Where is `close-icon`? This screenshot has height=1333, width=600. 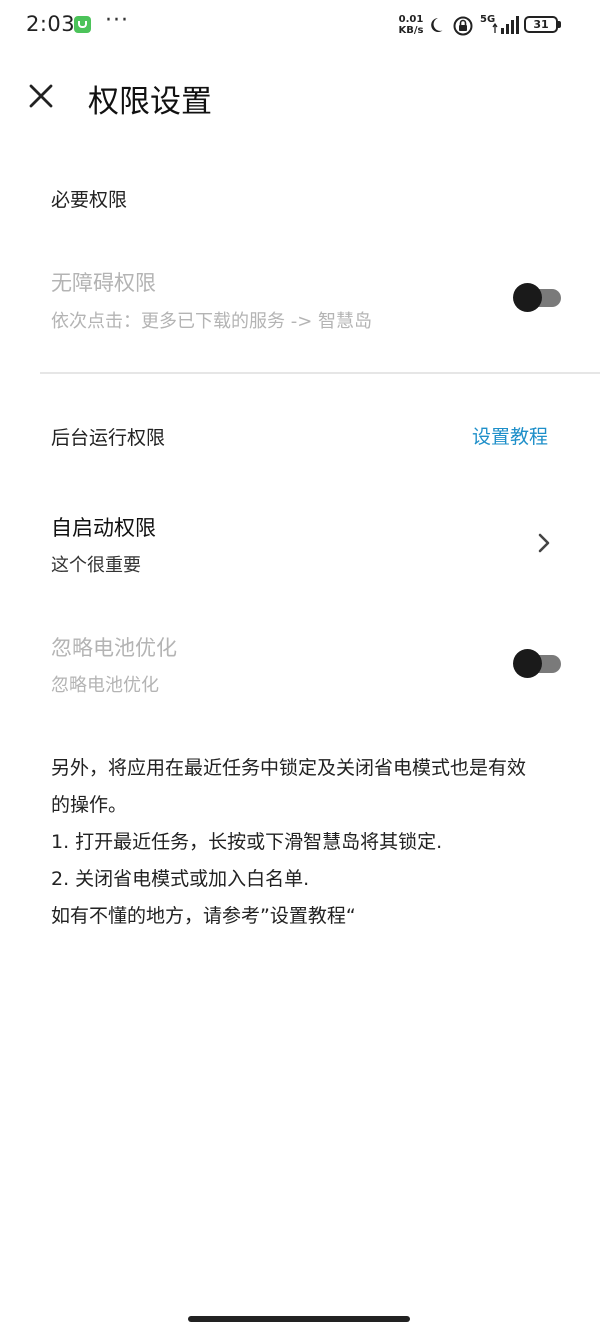
close-icon is located at coordinates (41, 96).